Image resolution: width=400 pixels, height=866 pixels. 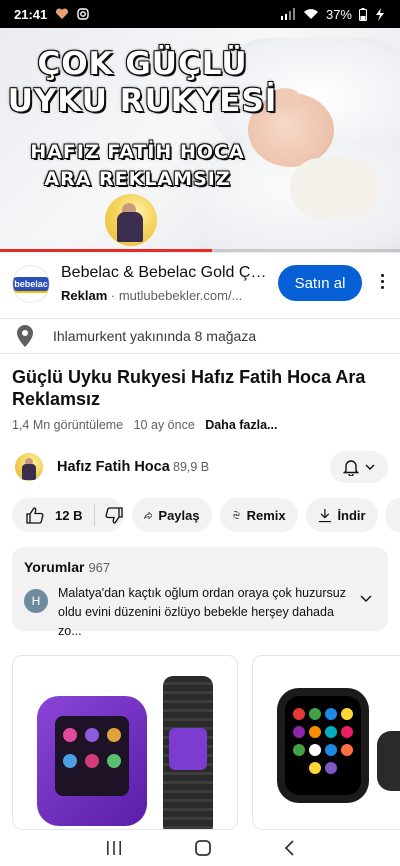 What do you see at coordinates (380, 14) in the screenshot?
I see `charging-icon` at bounding box center [380, 14].